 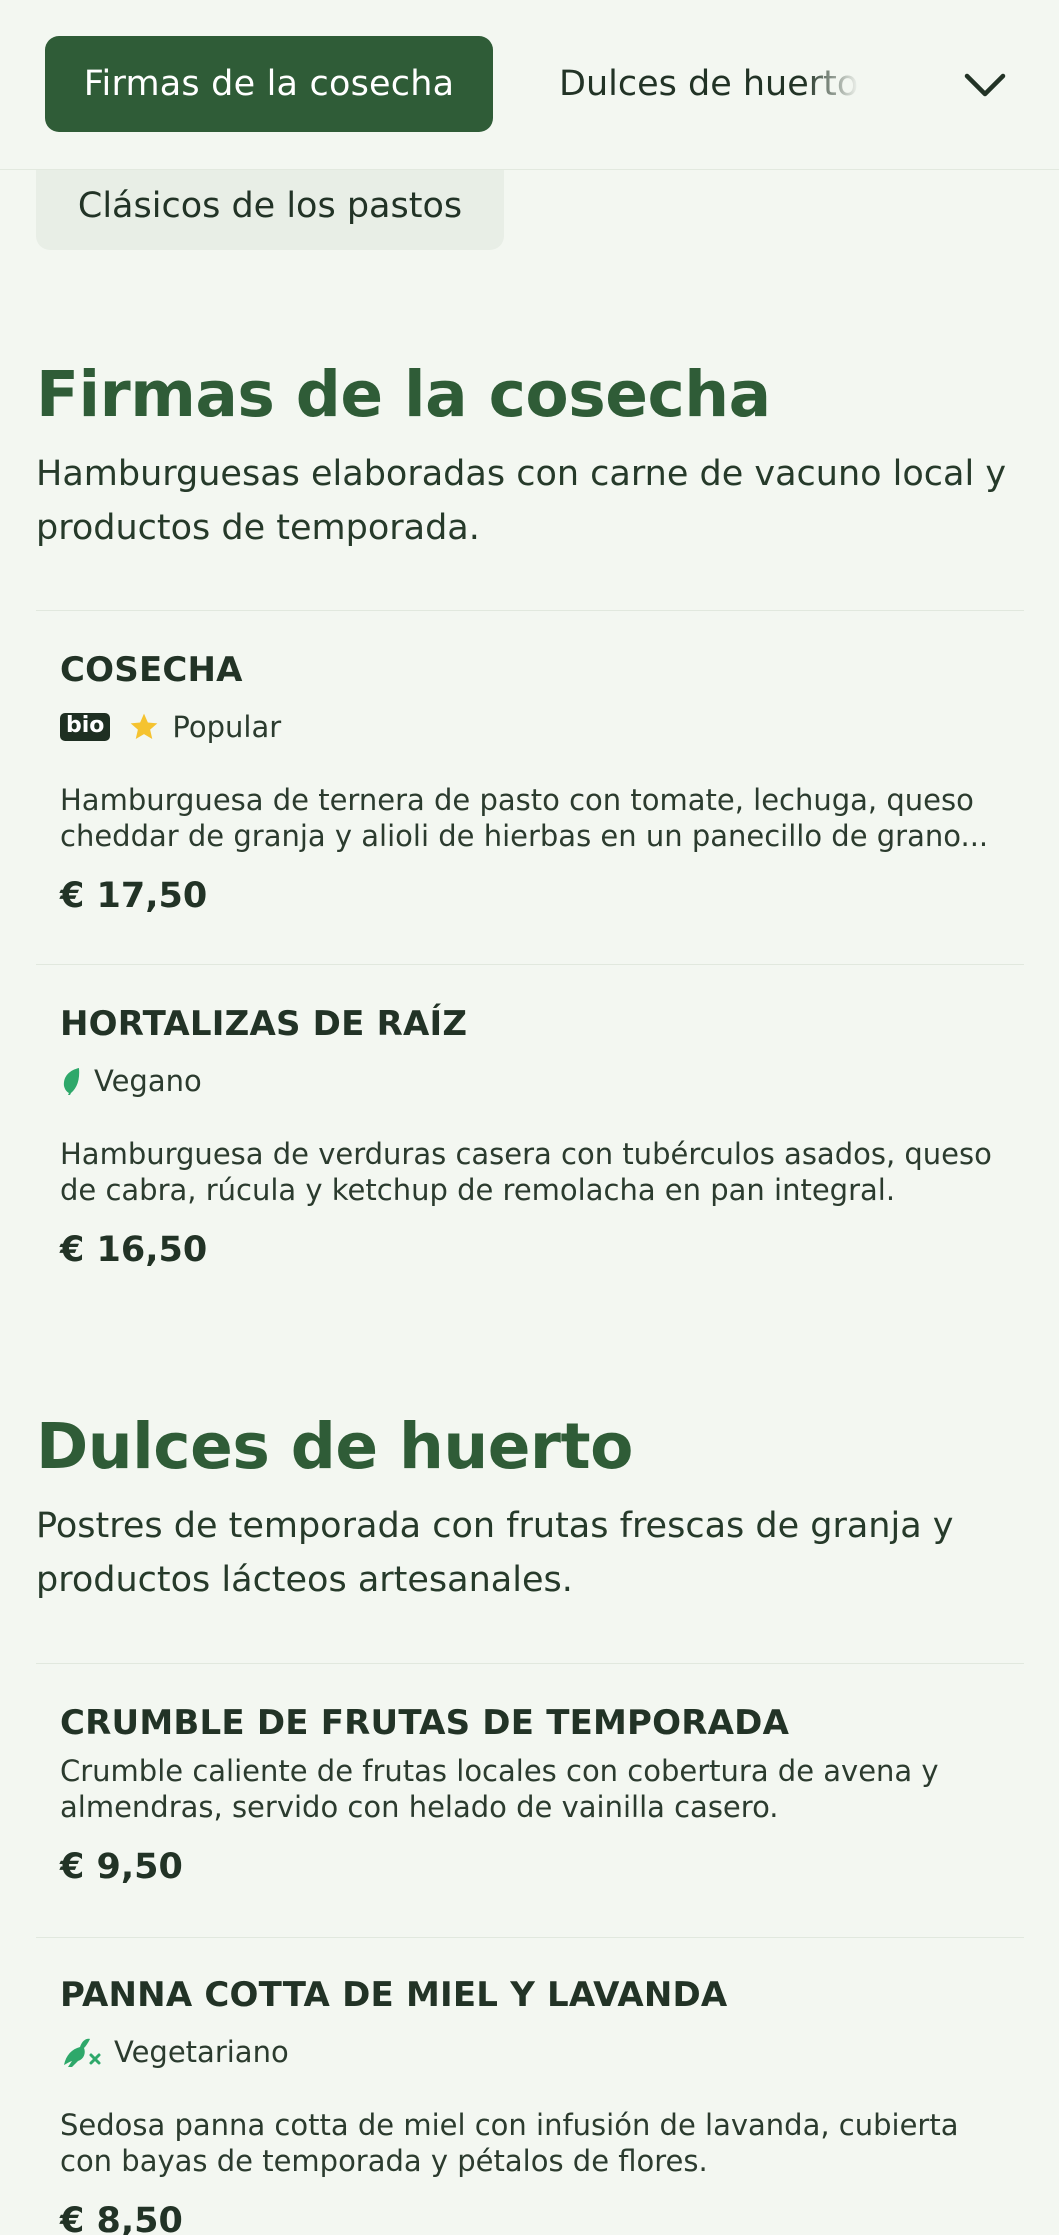 What do you see at coordinates (985, 85) in the screenshot?
I see `chevron-down-icon` at bounding box center [985, 85].